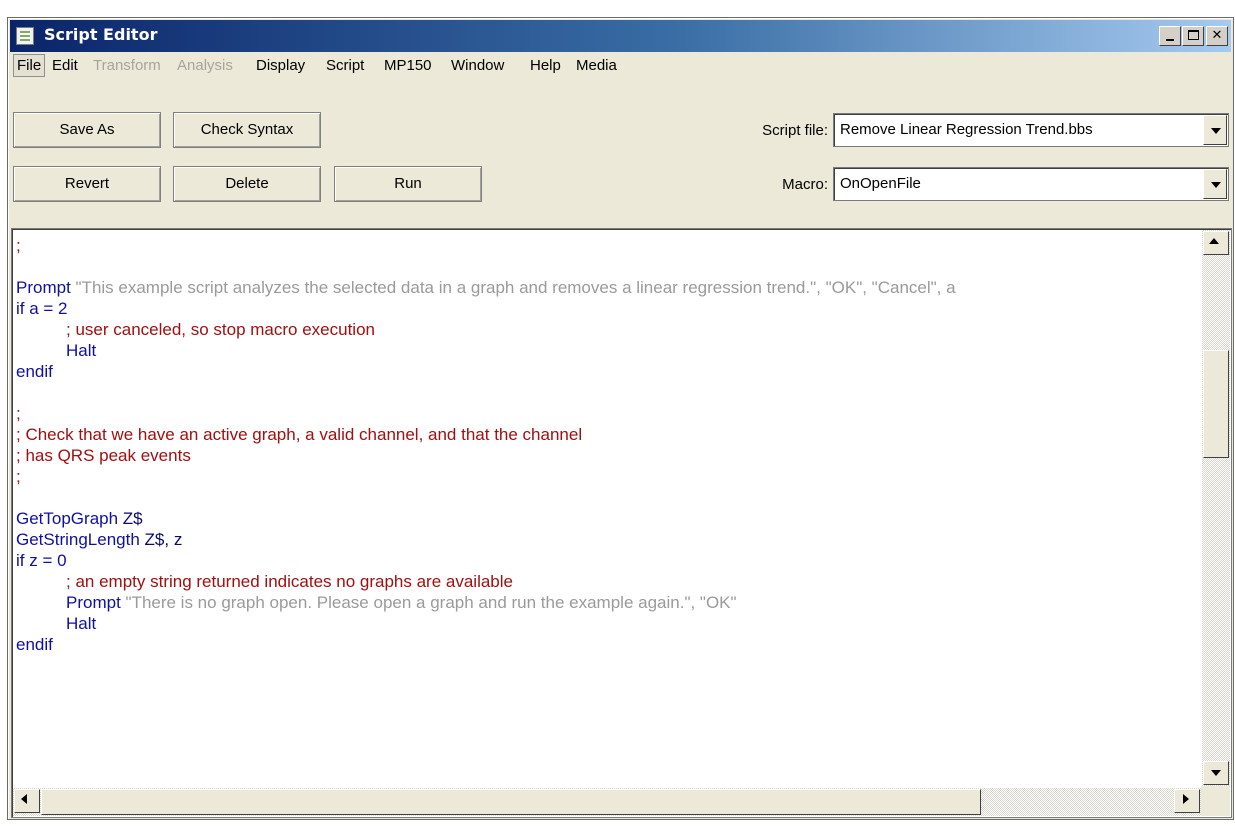 This screenshot has height=829, width=1235. I want to click on code-keyword: GetStringLength, so click(78, 539).